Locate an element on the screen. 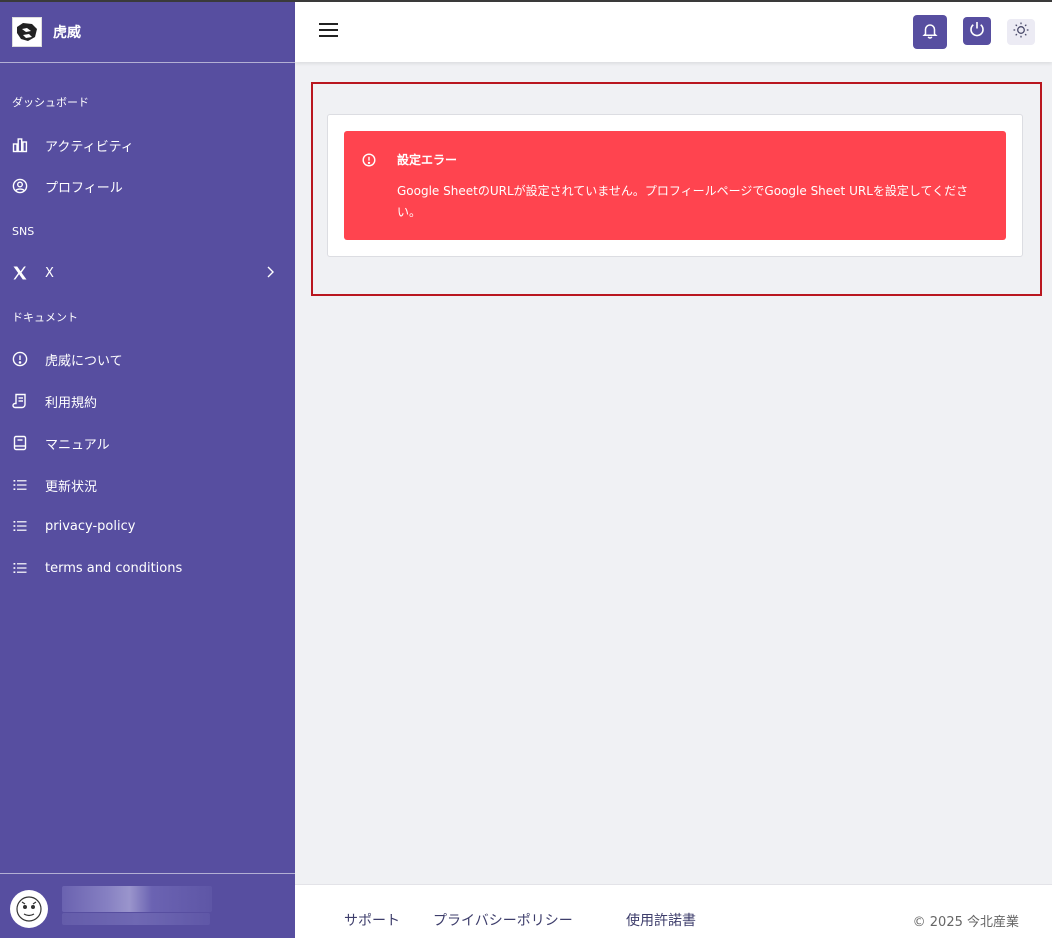  bell-icon is located at coordinates (930, 32).